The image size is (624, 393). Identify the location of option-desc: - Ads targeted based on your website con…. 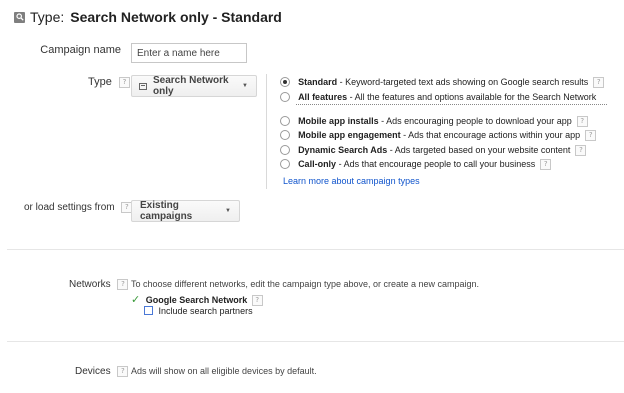
(479, 150).